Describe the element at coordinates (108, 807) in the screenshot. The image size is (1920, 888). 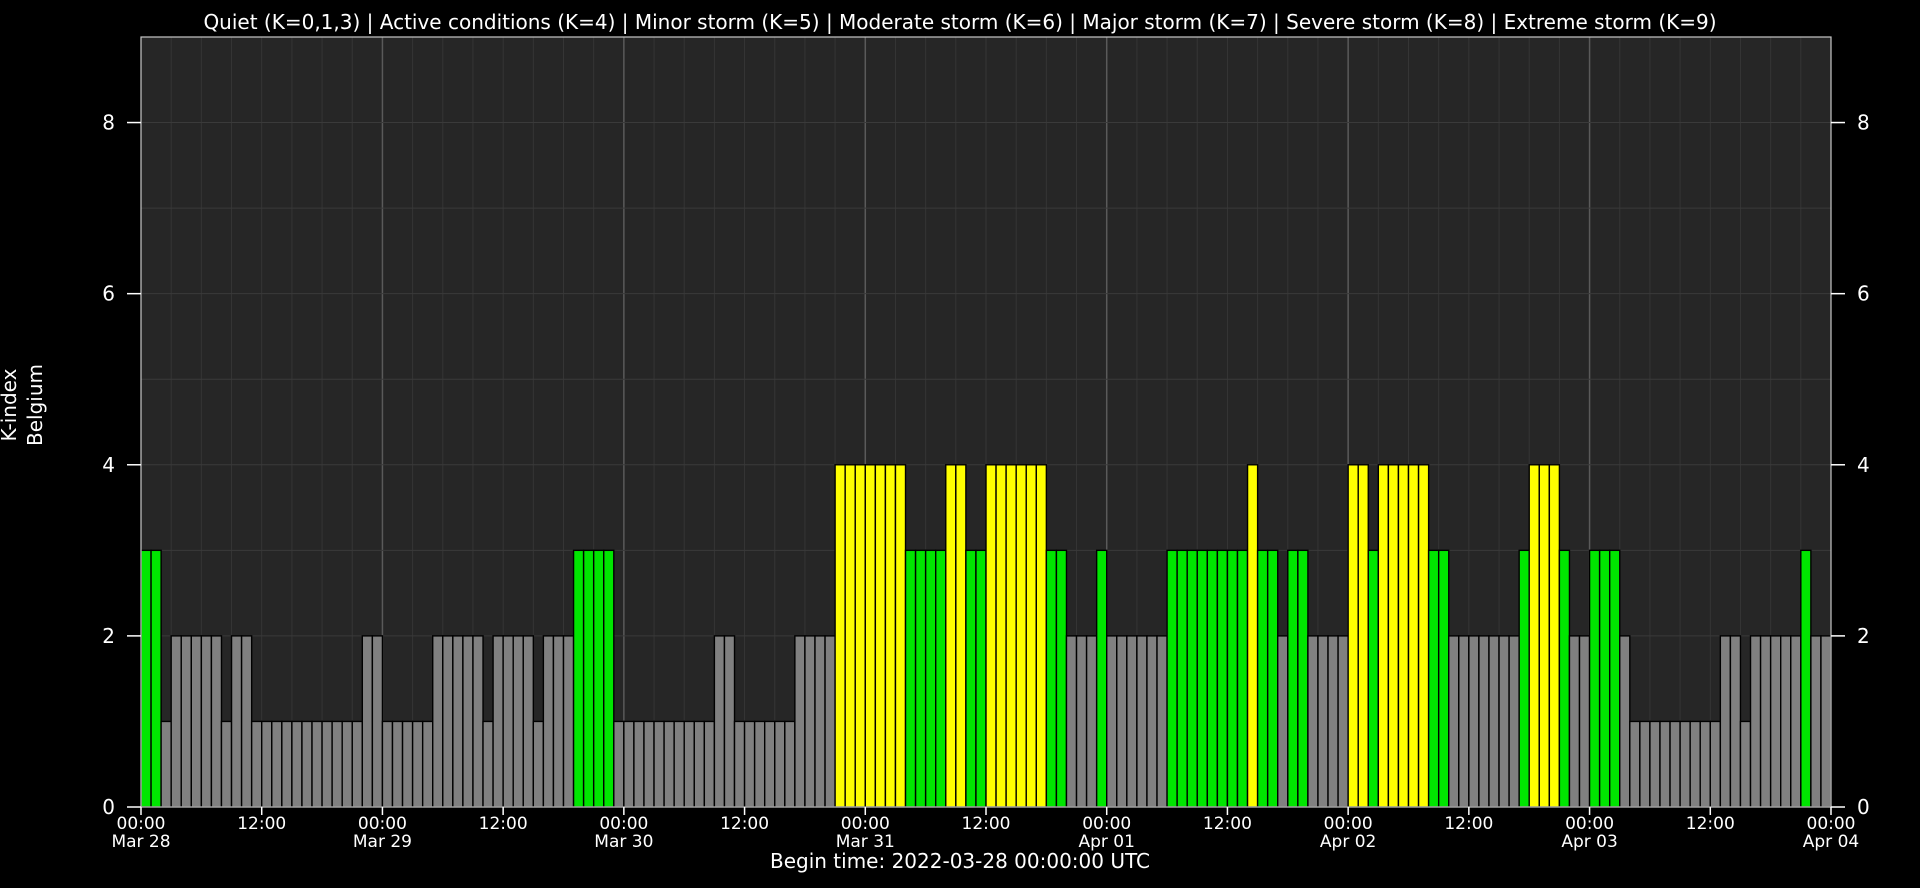
I see `y-tick-label-left: 0` at that location.